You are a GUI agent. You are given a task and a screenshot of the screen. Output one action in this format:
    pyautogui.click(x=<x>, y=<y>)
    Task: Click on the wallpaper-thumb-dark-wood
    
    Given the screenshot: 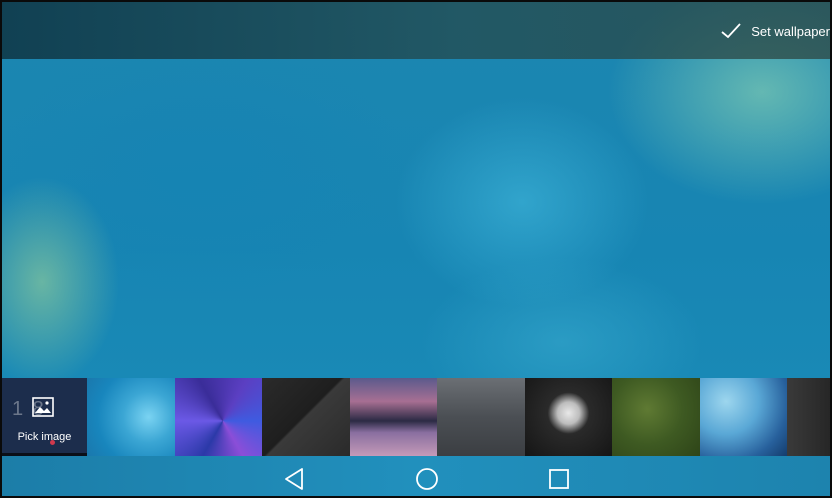 What is the action you would take?
    pyautogui.click(x=808, y=417)
    